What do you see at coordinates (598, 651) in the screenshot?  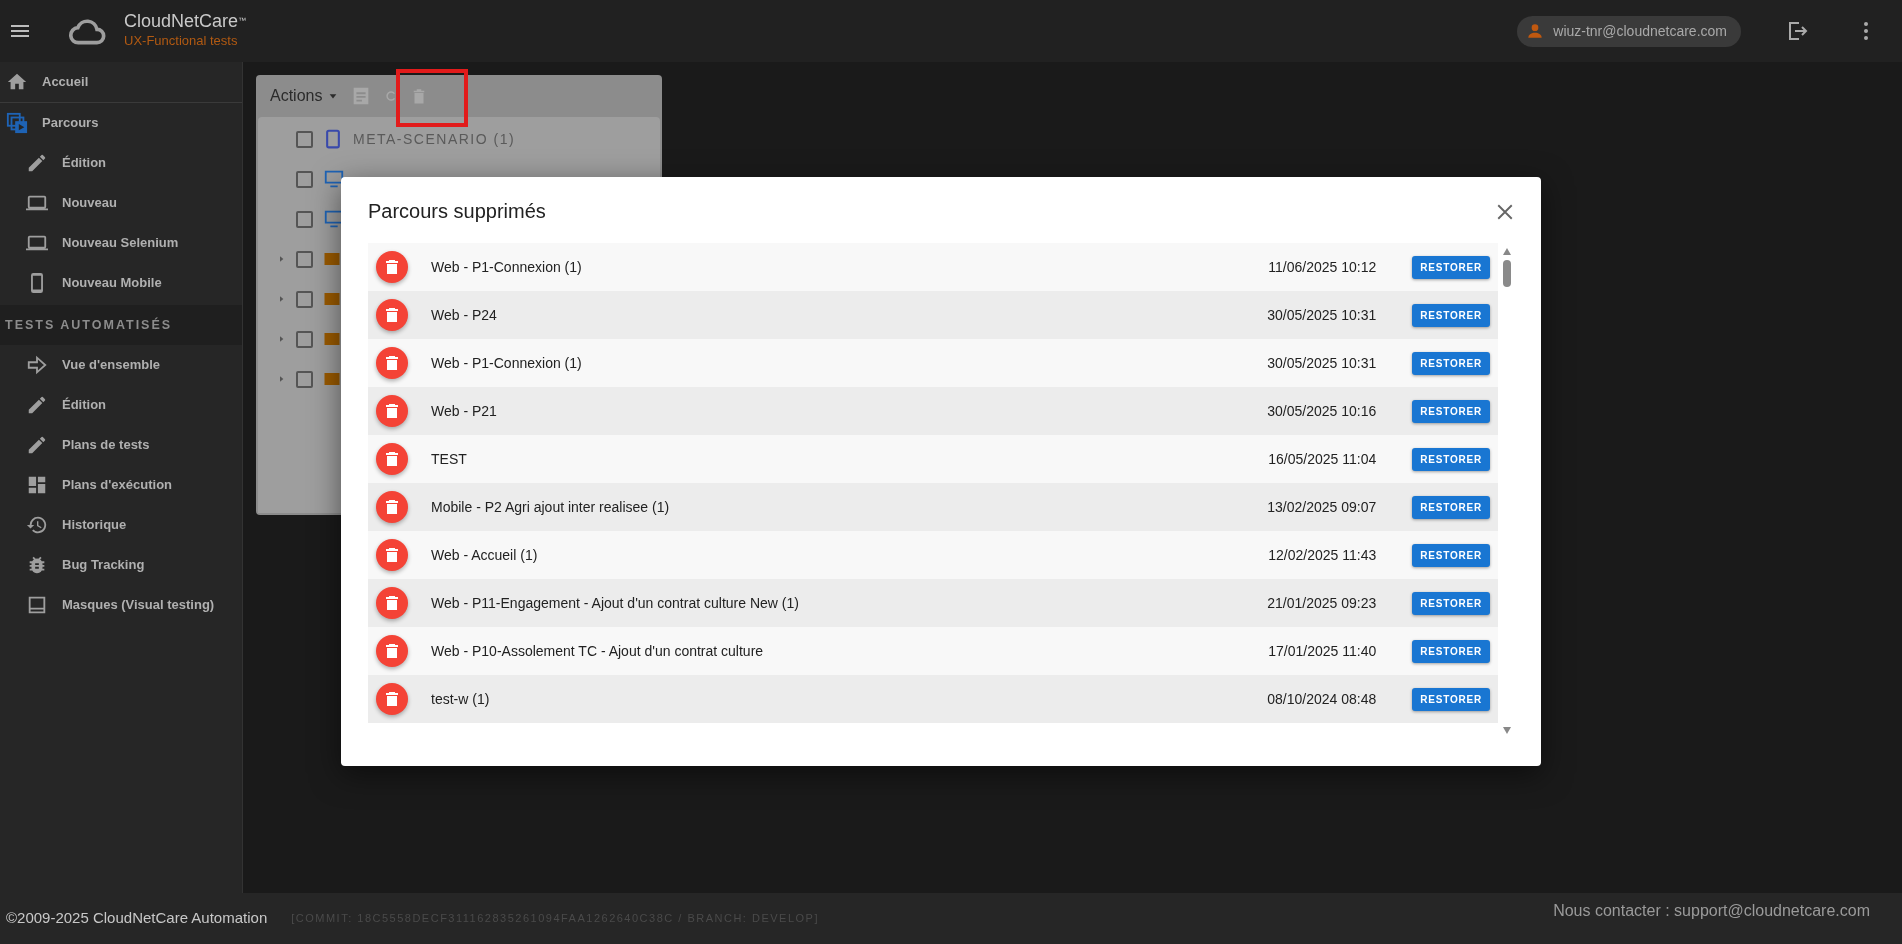 I see `item-name: Web - P10-Assolement TC - Ajout d'un contrat culture` at bounding box center [598, 651].